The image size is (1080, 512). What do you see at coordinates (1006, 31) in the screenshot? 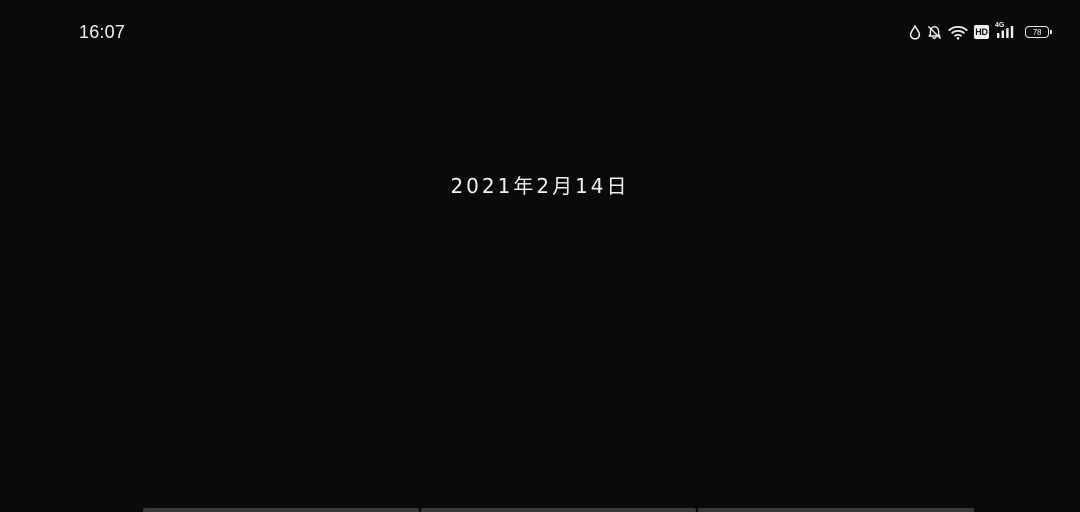
I see `signal-icon: 4G` at bounding box center [1006, 31].